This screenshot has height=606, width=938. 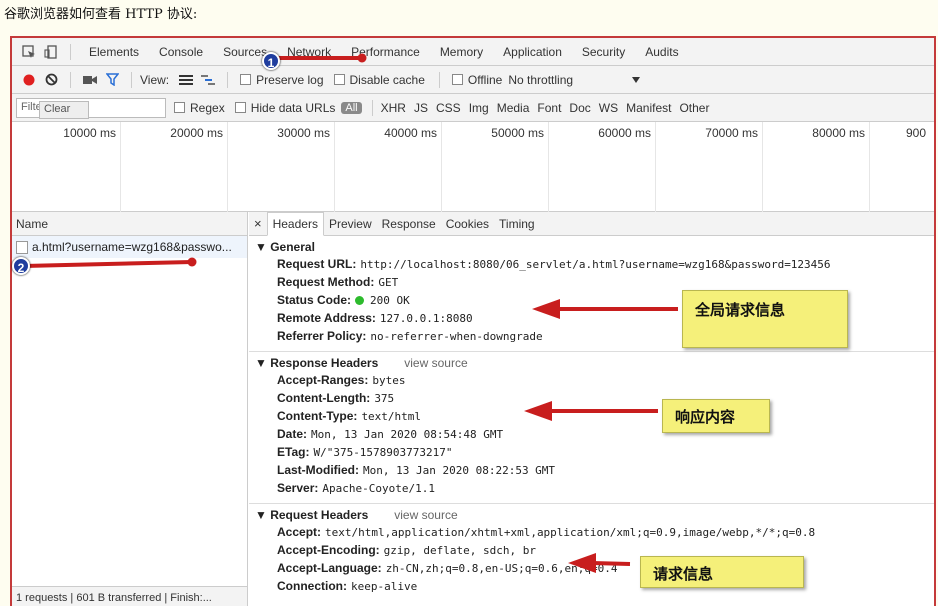 I want to click on header-row: Date: Mon, 13 Jan 2020 08:54:48 GMT, so click(x=390, y=434).